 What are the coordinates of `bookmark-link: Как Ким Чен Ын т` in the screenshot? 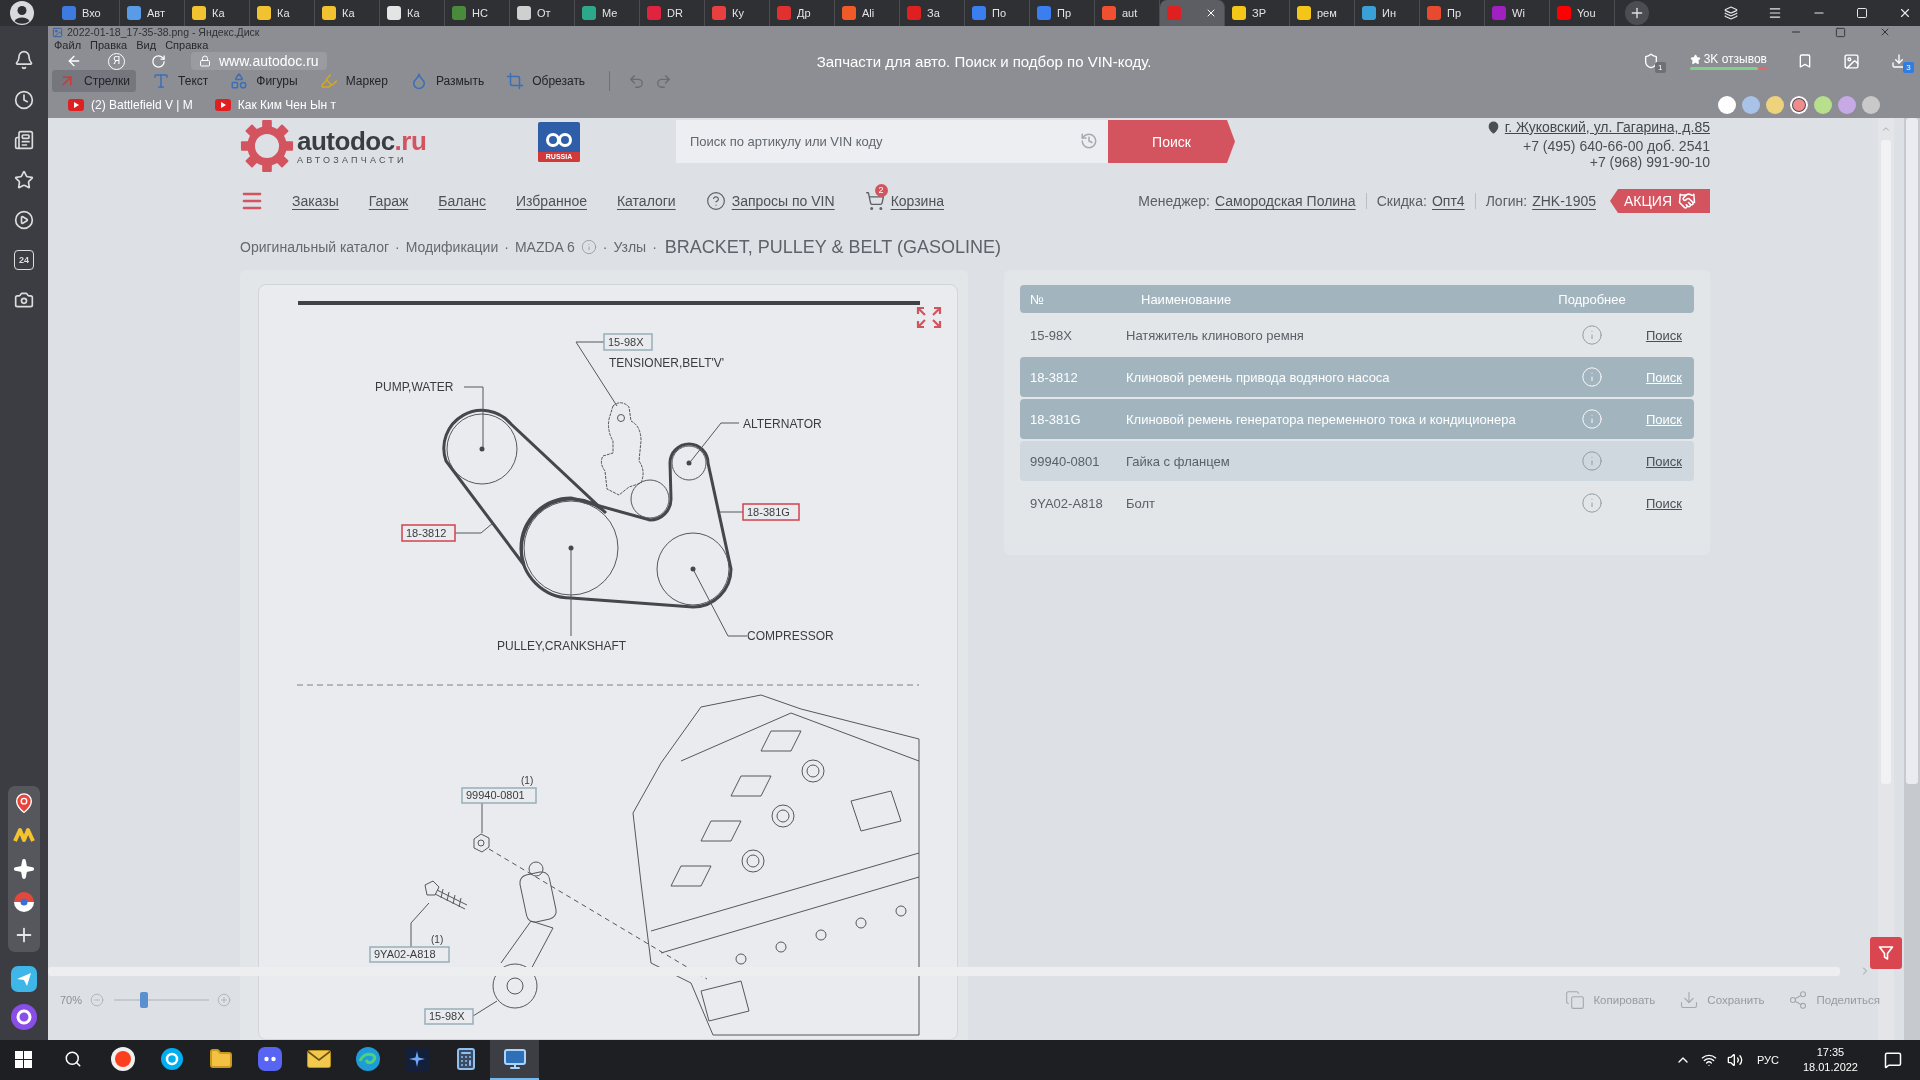 It's located at (275, 105).